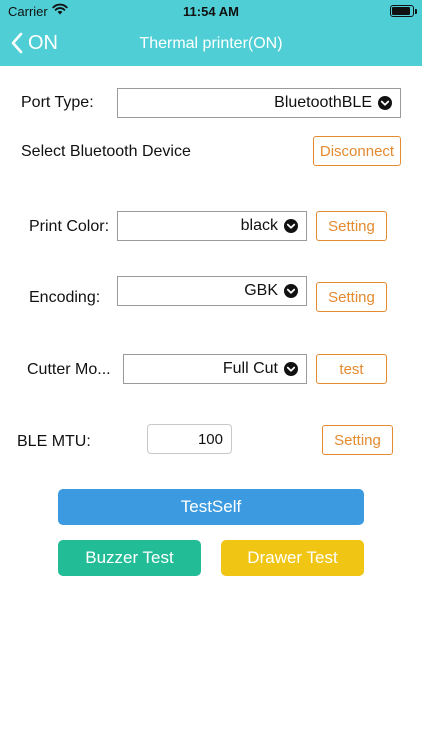 The image size is (422, 750). I want to click on ble-mtu-setting-button: Setting, so click(357, 440).